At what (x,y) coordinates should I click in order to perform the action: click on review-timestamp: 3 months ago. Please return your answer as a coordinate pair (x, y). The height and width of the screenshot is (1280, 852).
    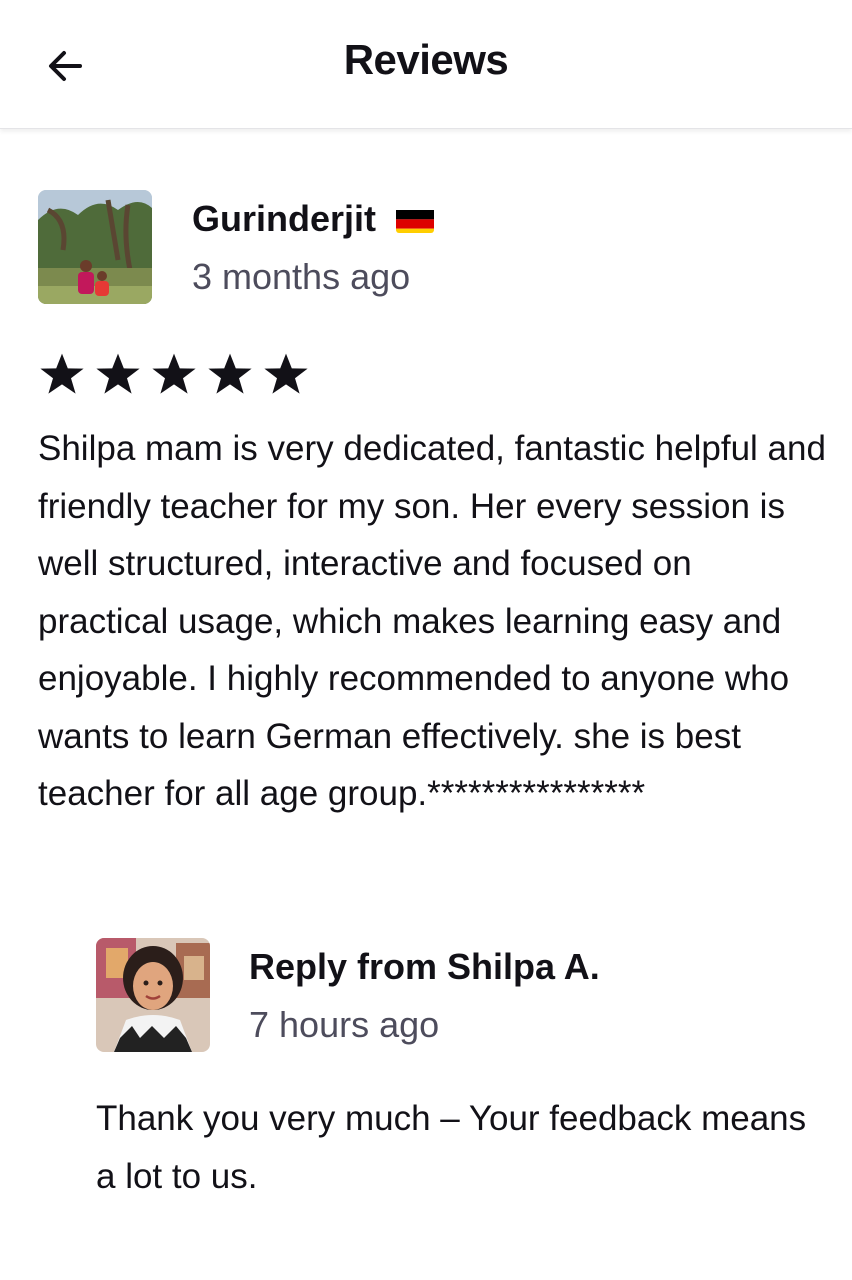
    Looking at the image, I should click on (301, 276).